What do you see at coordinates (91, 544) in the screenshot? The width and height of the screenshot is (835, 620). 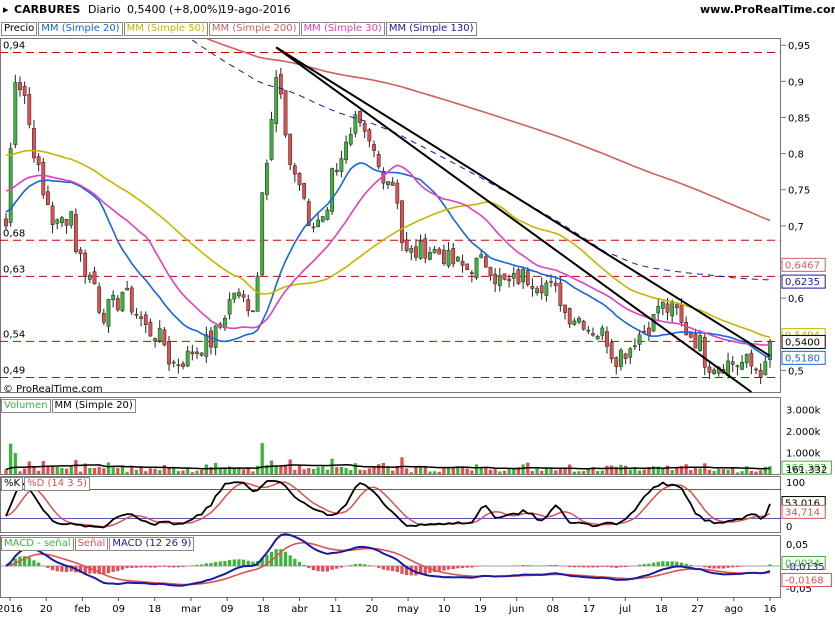 I see `legend-signal: Señal` at bounding box center [91, 544].